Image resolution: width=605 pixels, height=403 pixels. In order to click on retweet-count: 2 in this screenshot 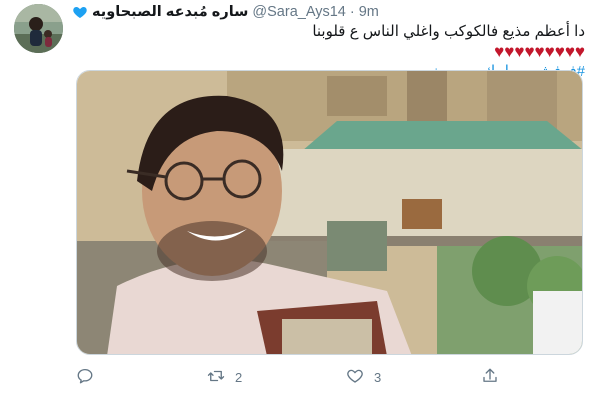, I will do `click(239, 377)`.